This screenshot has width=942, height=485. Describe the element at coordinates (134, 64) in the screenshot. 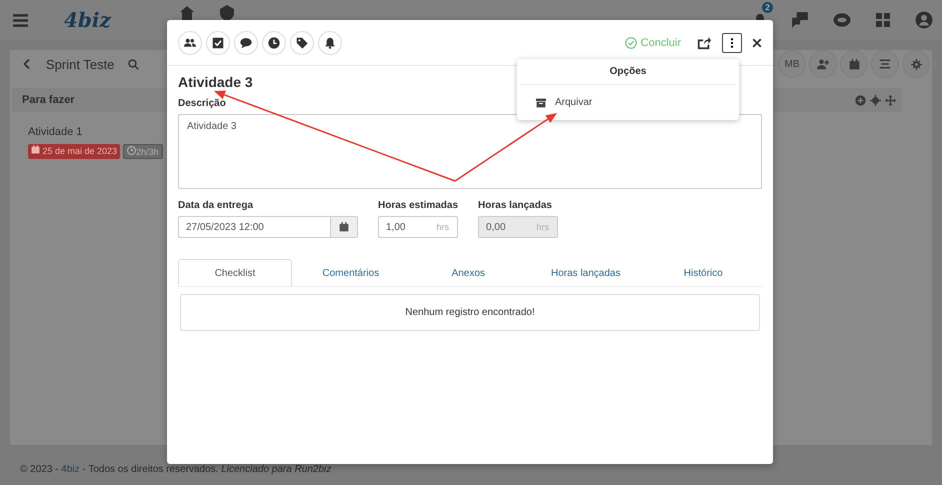

I see `search-icon` at that location.